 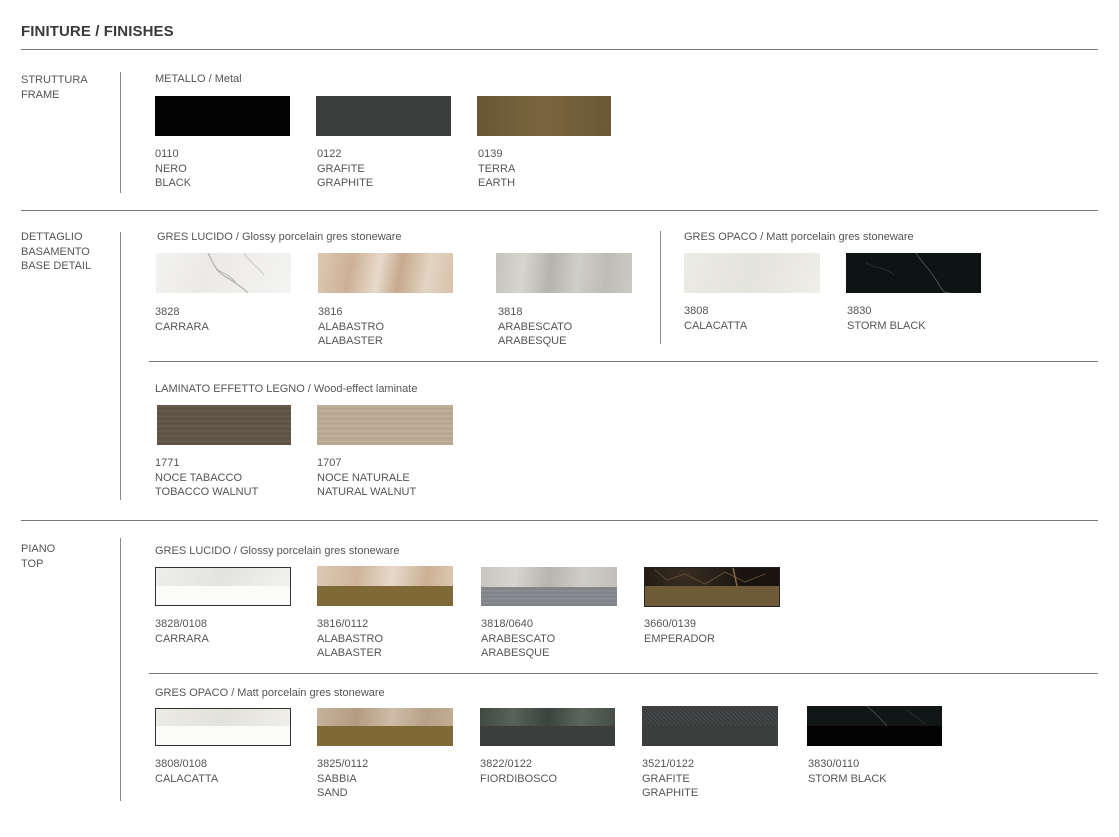 I want to click on swatch-3828-carrara, so click(x=223, y=273).